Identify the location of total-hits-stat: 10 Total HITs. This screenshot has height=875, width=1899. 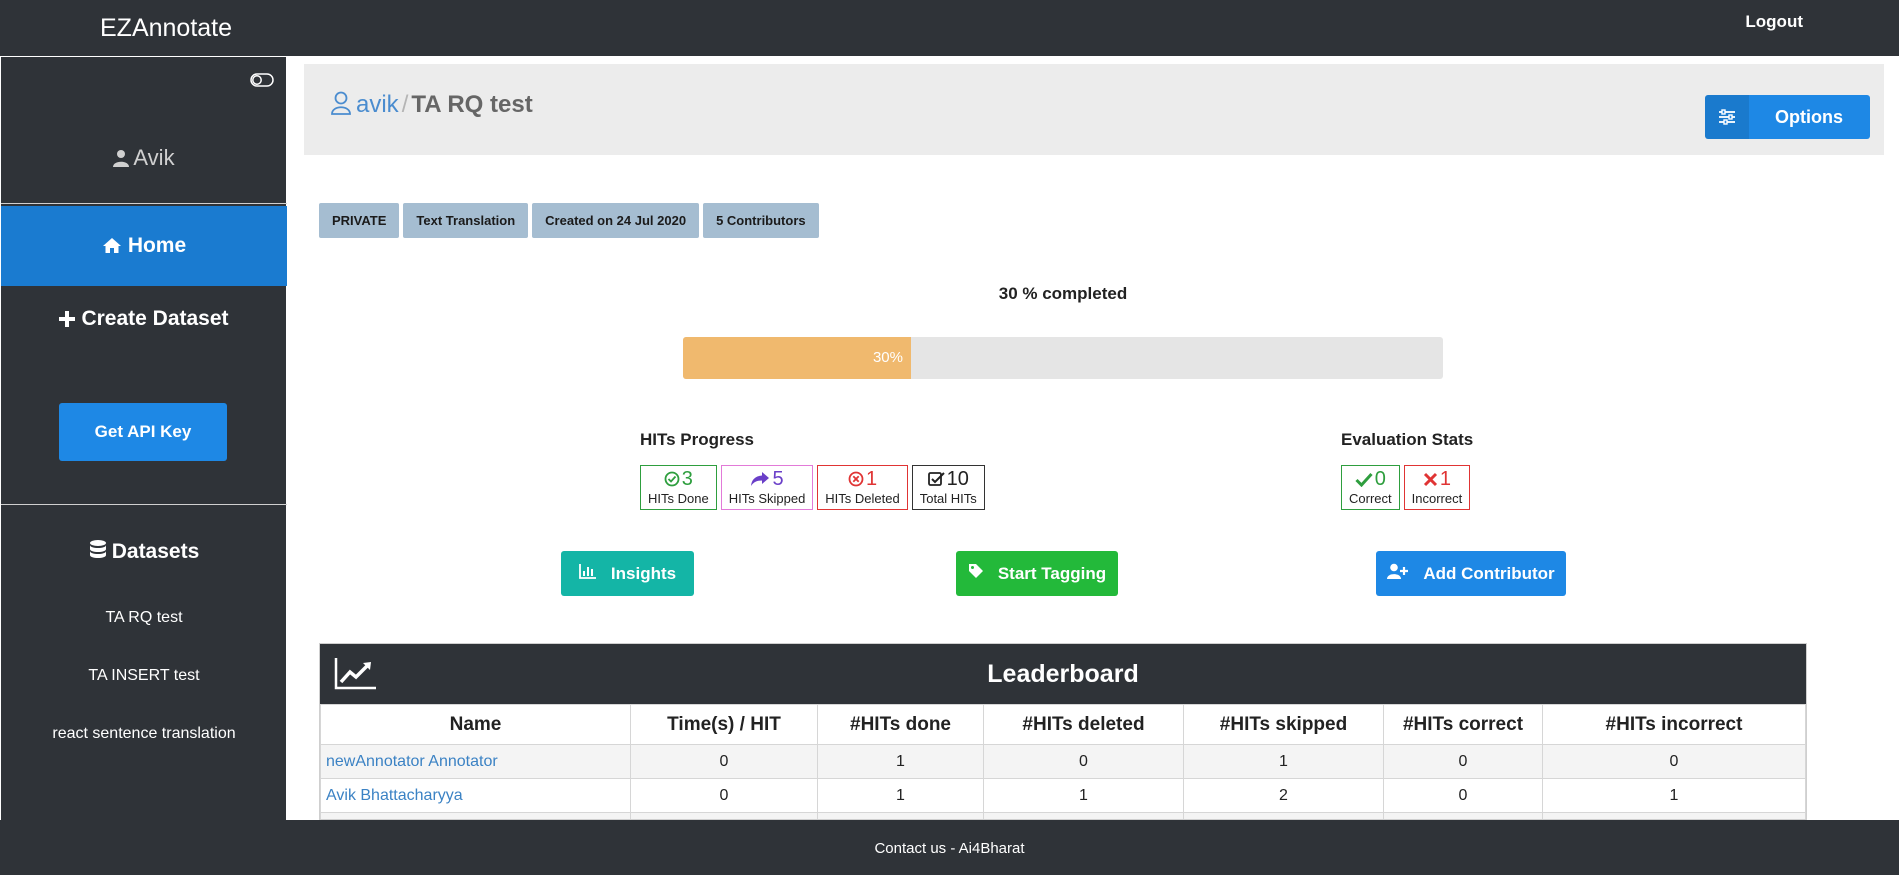
(948, 487).